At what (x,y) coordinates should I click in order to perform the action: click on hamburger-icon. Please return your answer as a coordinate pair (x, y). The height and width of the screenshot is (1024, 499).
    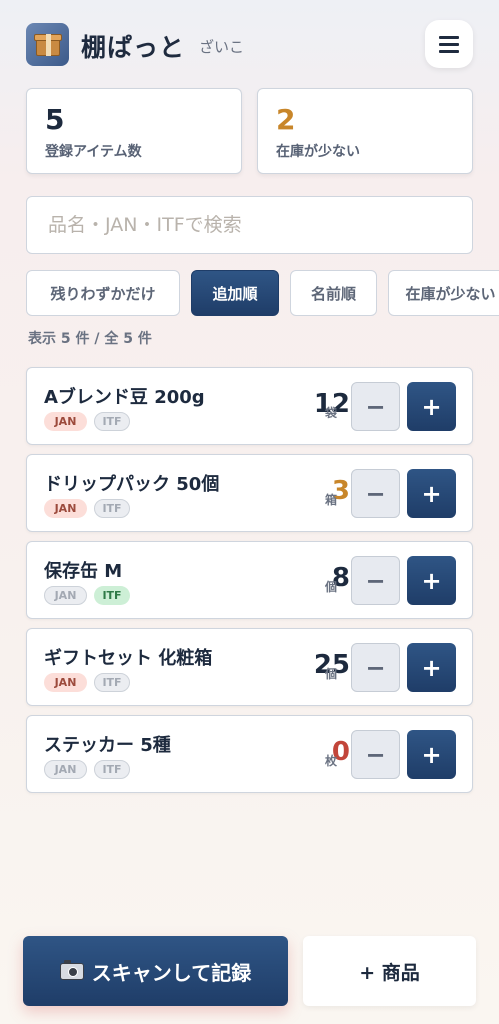
    Looking at the image, I should click on (449, 37).